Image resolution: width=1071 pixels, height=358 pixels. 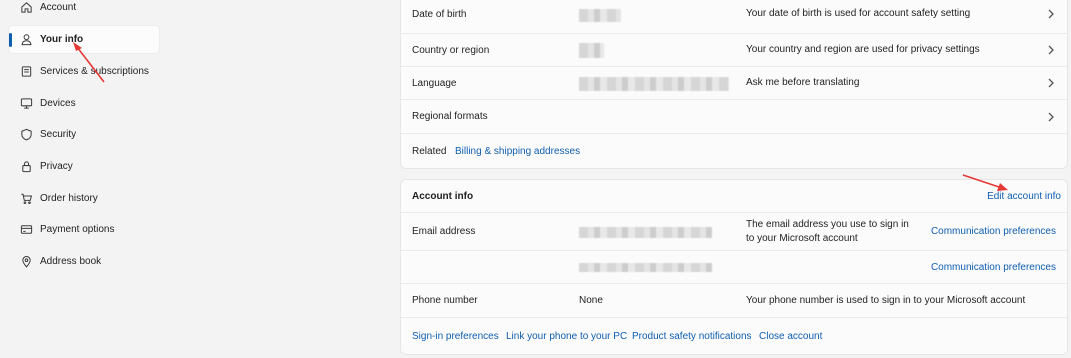 What do you see at coordinates (517, 151) in the screenshot?
I see `billing-shipping-link: Billing & shipping addresses` at bounding box center [517, 151].